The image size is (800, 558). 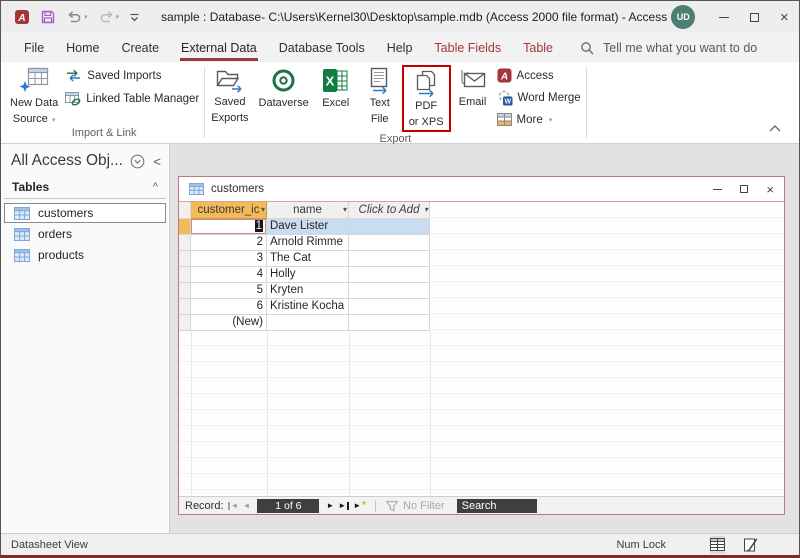 What do you see at coordinates (229, 94) in the screenshot?
I see `saved-exports-button: Saved Exports` at bounding box center [229, 94].